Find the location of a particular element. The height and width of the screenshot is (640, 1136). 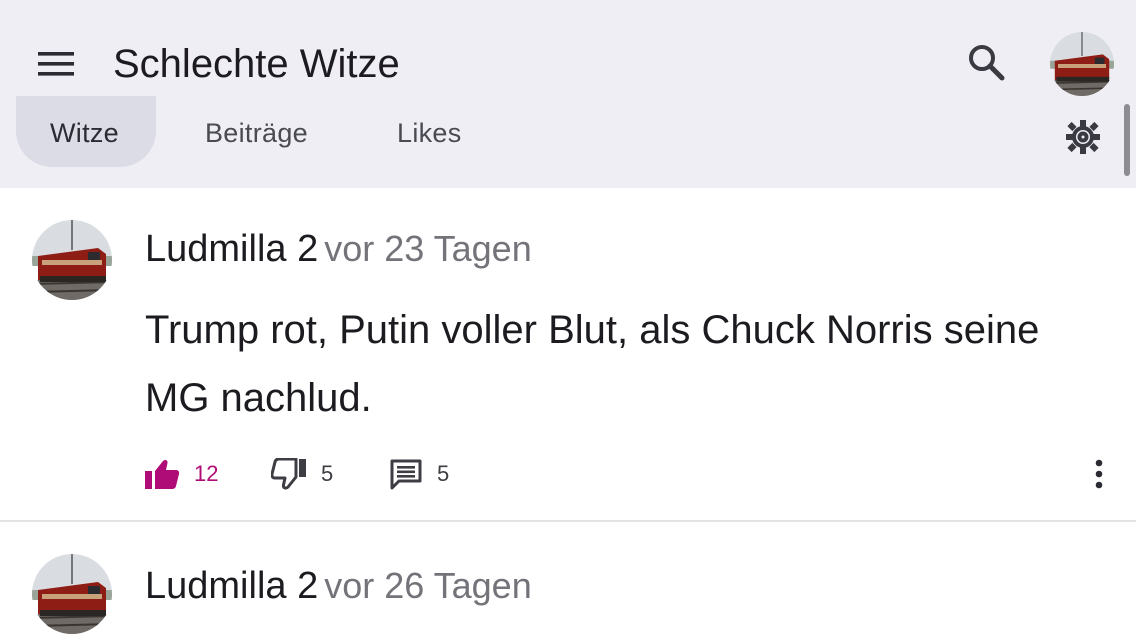

post-meta: Ludmilla 2 vor 23 Tagen is located at coordinates (338, 253).